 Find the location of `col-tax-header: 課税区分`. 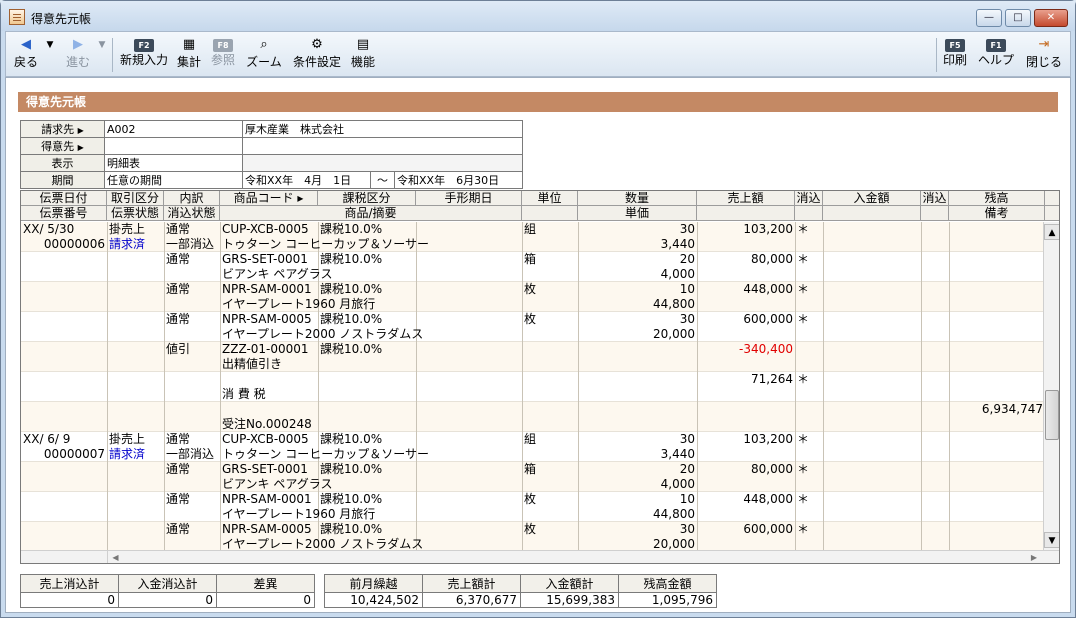

col-tax-header: 課税区分 is located at coordinates (367, 198).